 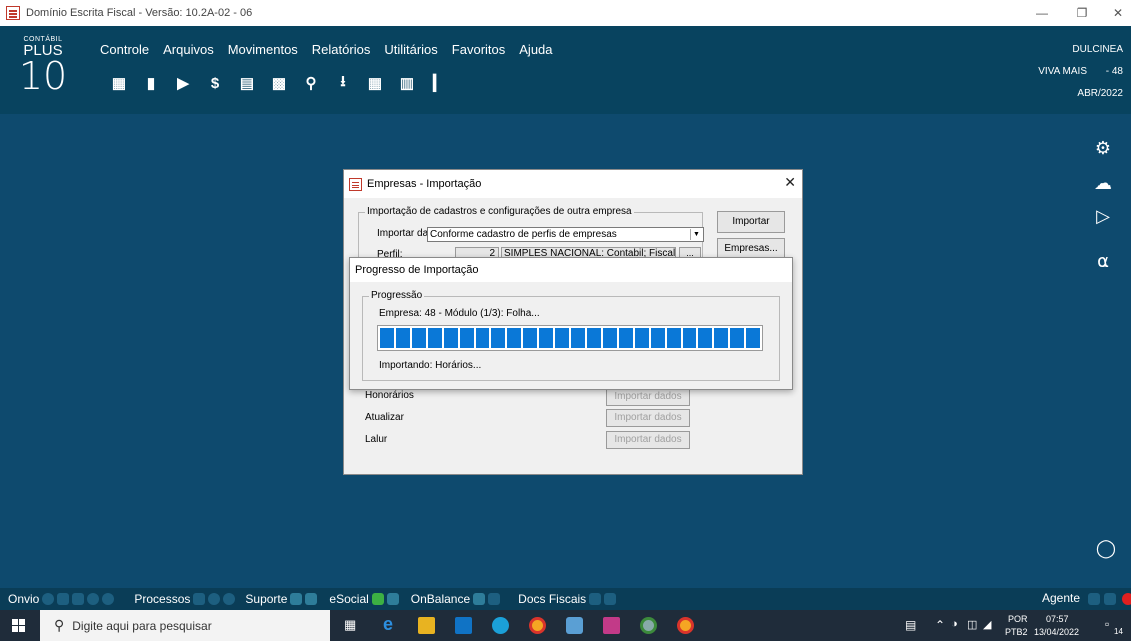 What do you see at coordinates (151, 83) in the screenshot?
I see `import-icon: ▮` at bounding box center [151, 83].